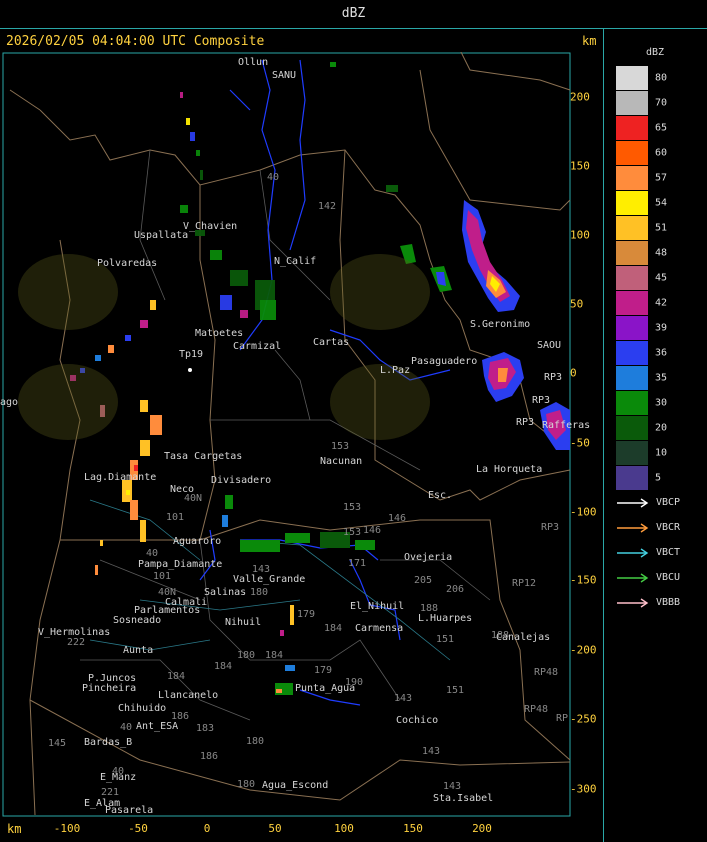 Image resolution: width=707 pixels, height=842 pixels. What do you see at coordinates (417, 720) in the screenshot?
I see `place-label: Cochico` at bounding box center [417, 720].